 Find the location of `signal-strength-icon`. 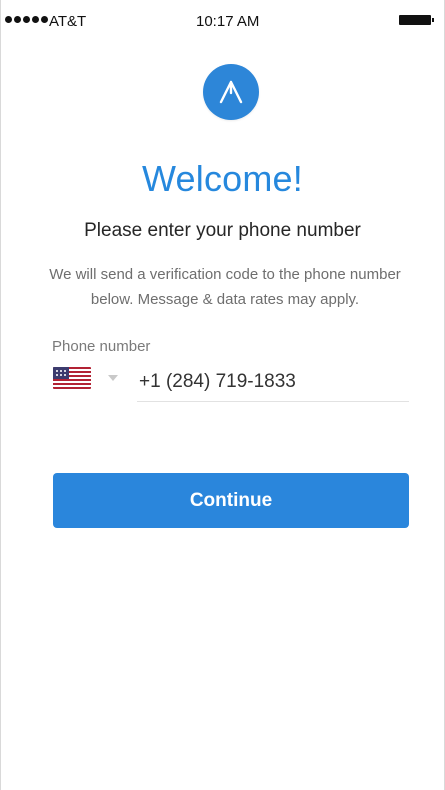

signal-strength-icon is located at coordinates (26, 19).